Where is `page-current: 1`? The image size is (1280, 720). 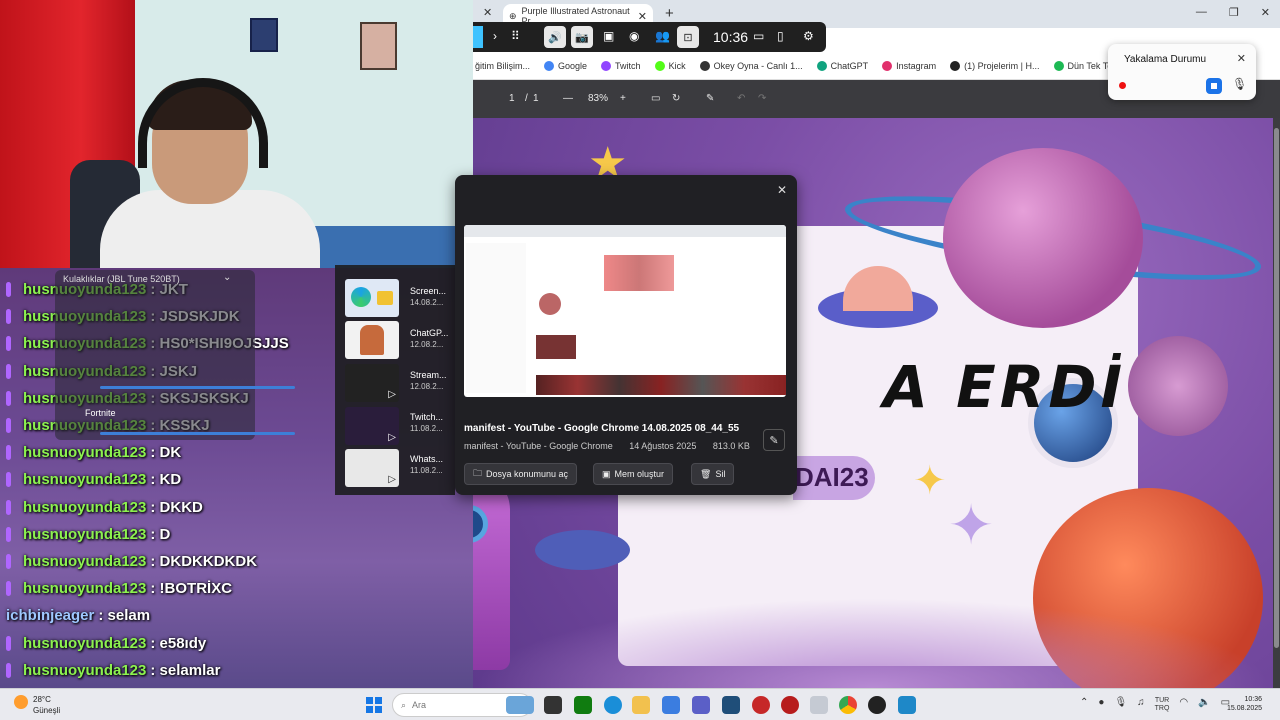 page-current: 1 is located at coordinates (512, 98).